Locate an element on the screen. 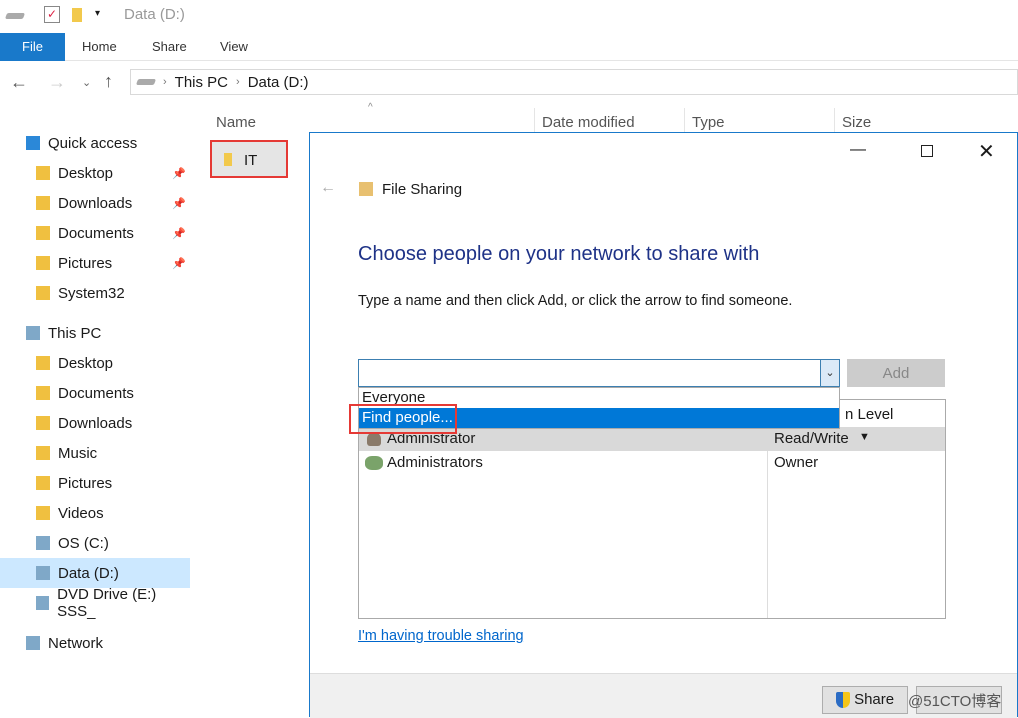 The image size is (1018, 718). computer-icon is located at coordinates (33, 333).